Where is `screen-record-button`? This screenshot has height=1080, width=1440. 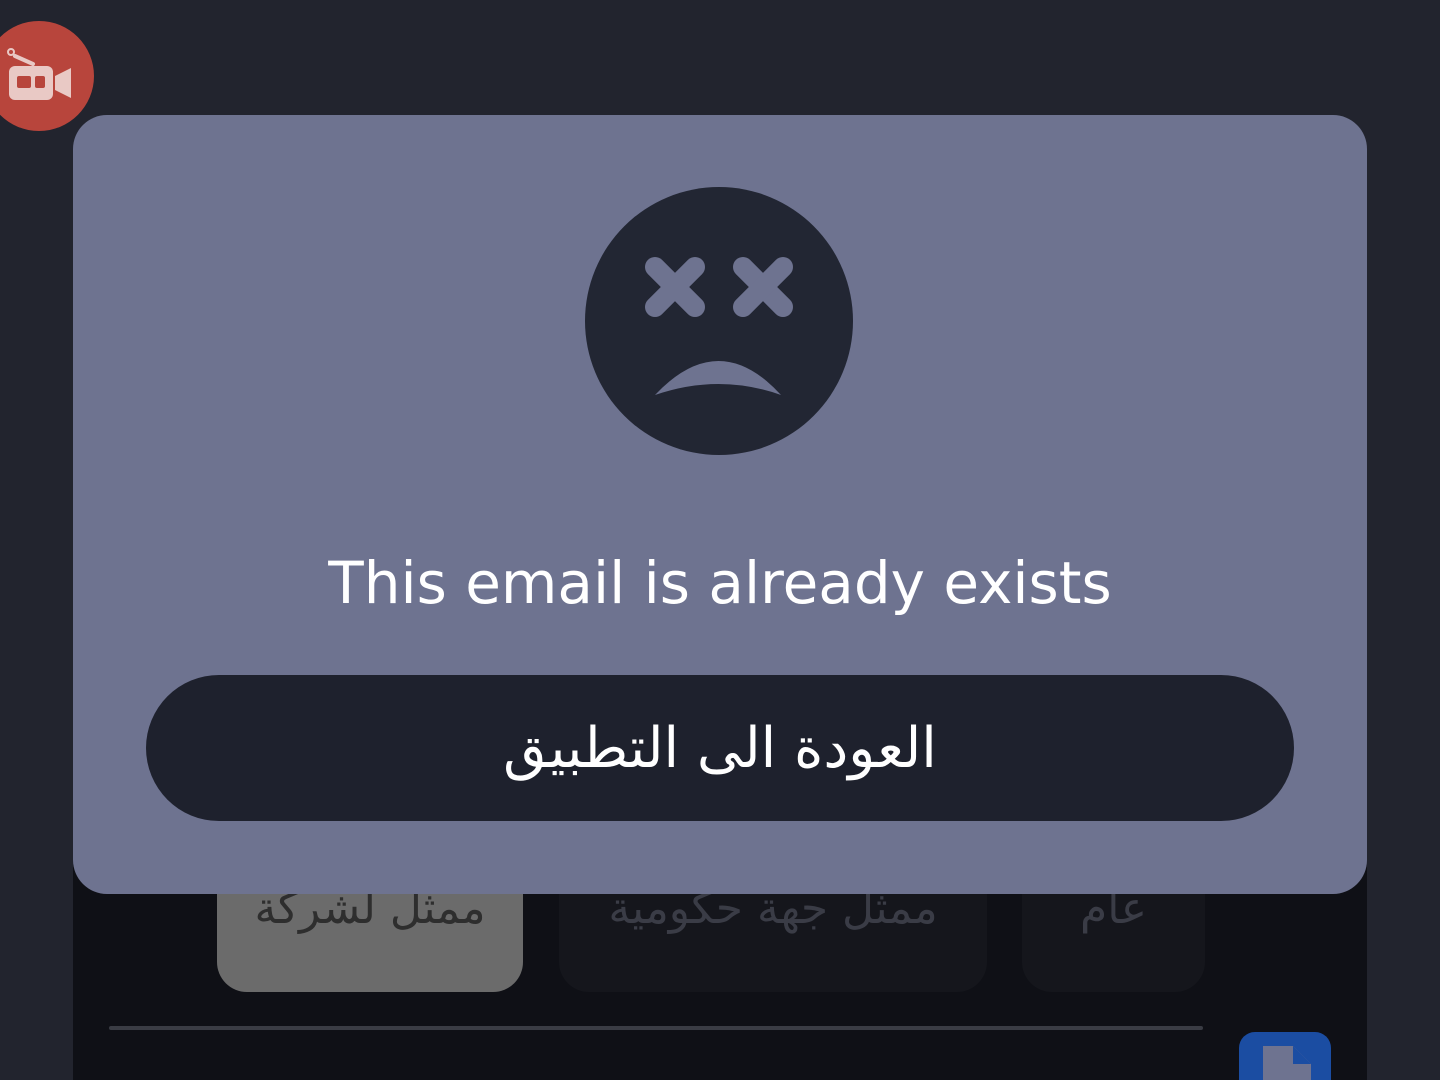
screen-record-button is located at coordinates (47, 76).